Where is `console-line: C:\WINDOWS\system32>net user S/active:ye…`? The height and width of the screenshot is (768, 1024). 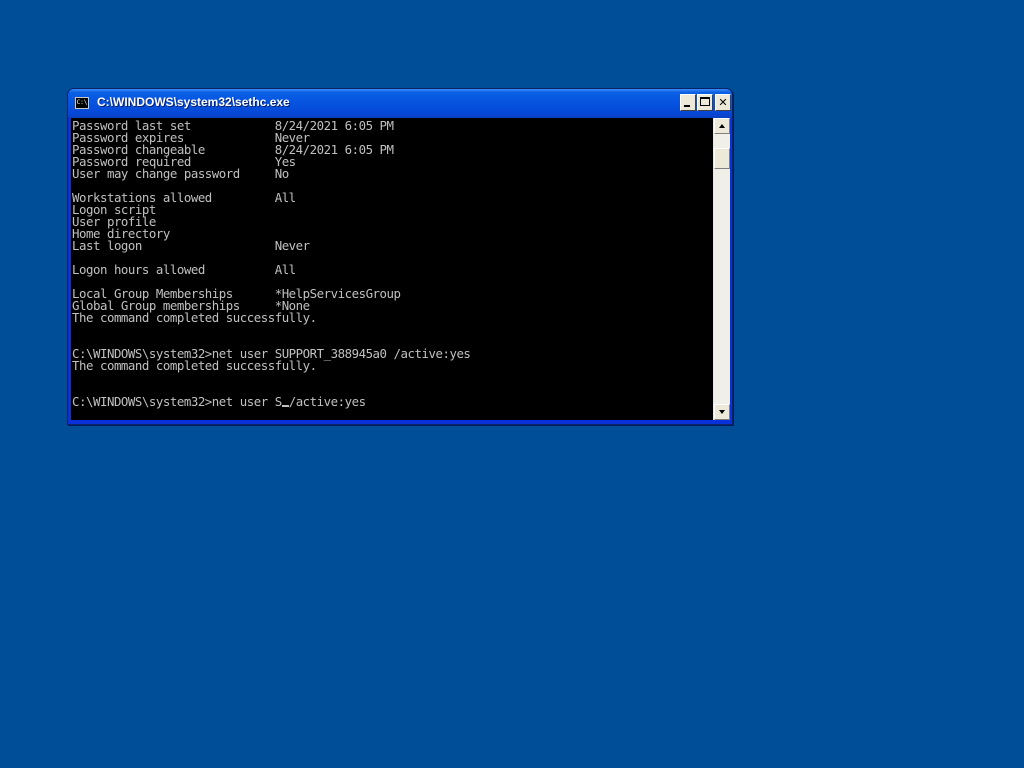
console-line: C:\WINDOWS\system32>net user S/active:ye… is located at coordinates (219, 401).